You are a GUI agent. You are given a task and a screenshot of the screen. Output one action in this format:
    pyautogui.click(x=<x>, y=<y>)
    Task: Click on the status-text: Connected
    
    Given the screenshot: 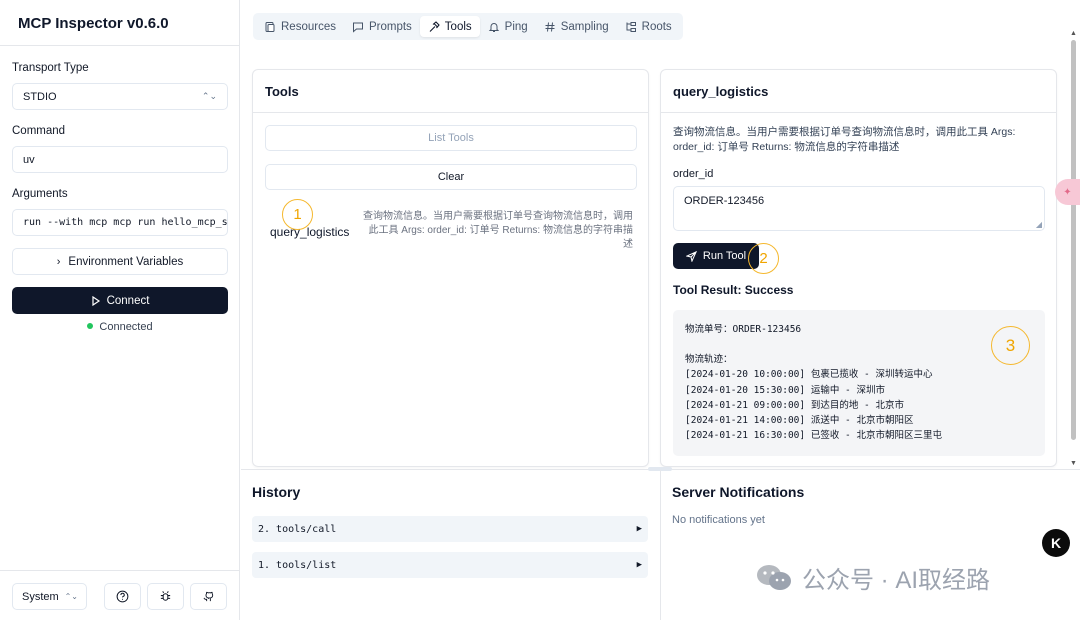 What is the action you would take?
    pyautogui.click(x=126, y=327)
    